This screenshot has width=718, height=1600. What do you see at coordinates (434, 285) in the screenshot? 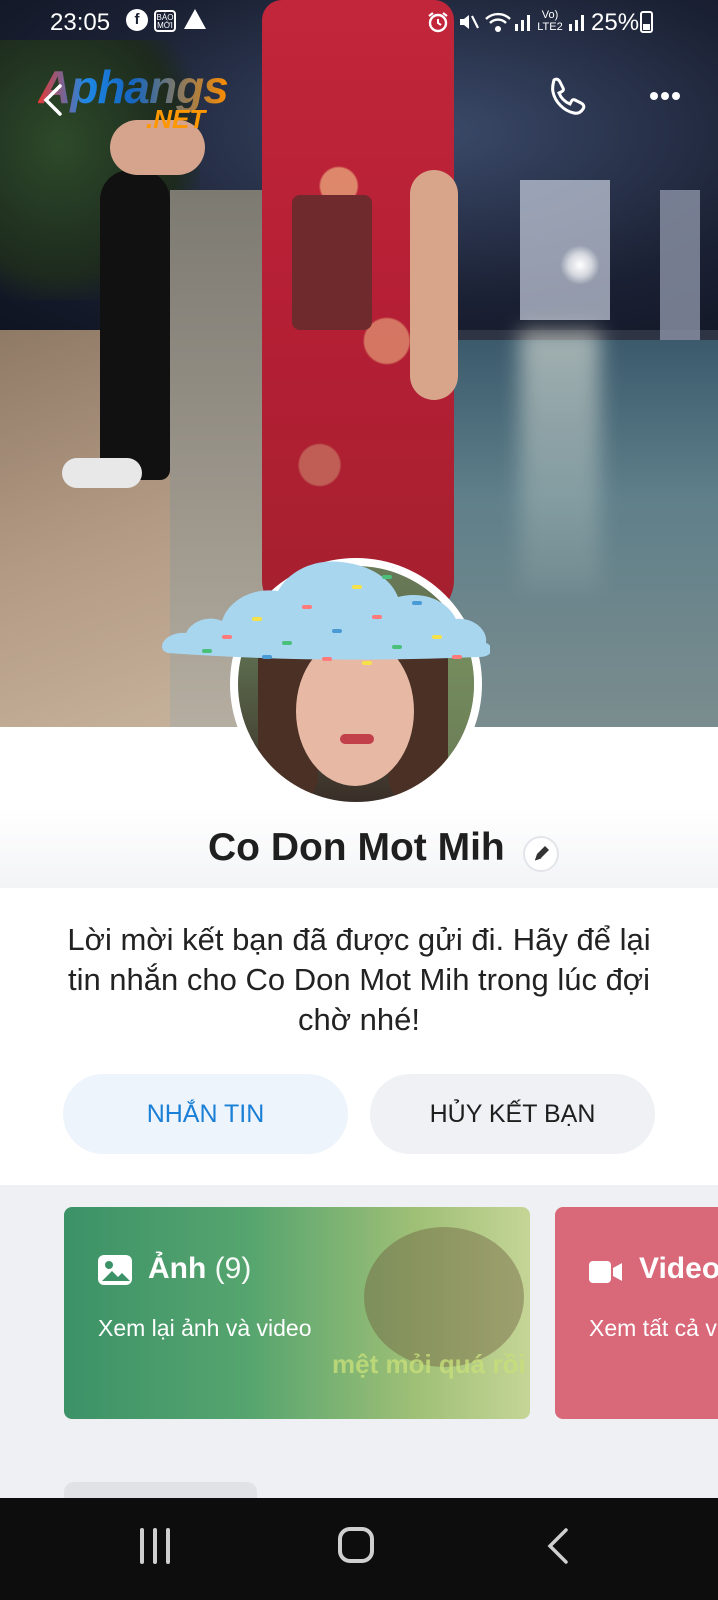
I see `cover-arm` at bounding box center [434, 285].